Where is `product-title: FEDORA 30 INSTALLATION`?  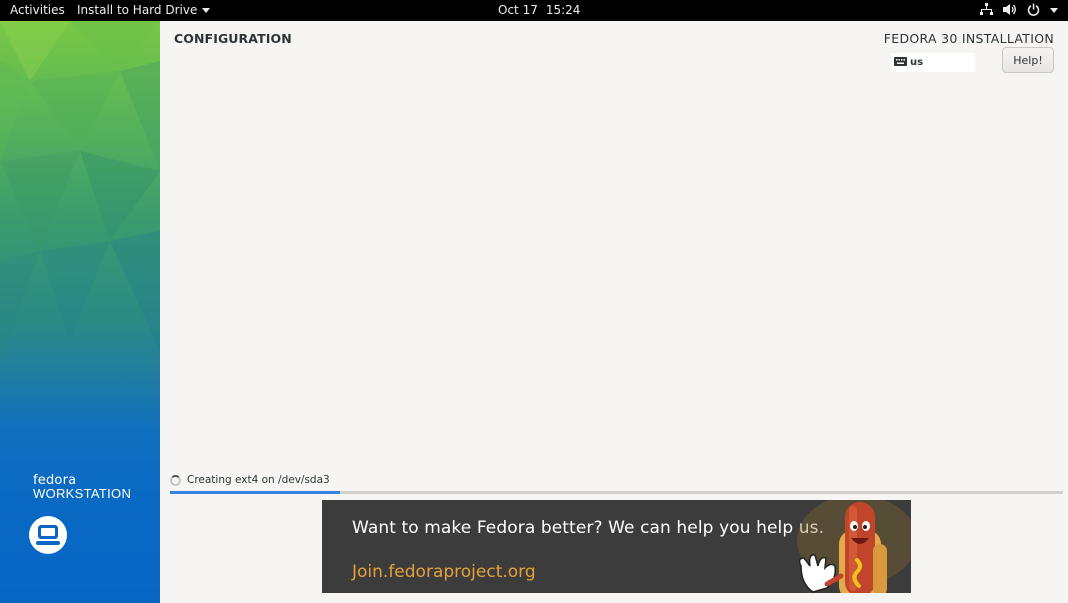
product-title: FEDORA 30 INSTALLATION is located at coordinates (968, 38).